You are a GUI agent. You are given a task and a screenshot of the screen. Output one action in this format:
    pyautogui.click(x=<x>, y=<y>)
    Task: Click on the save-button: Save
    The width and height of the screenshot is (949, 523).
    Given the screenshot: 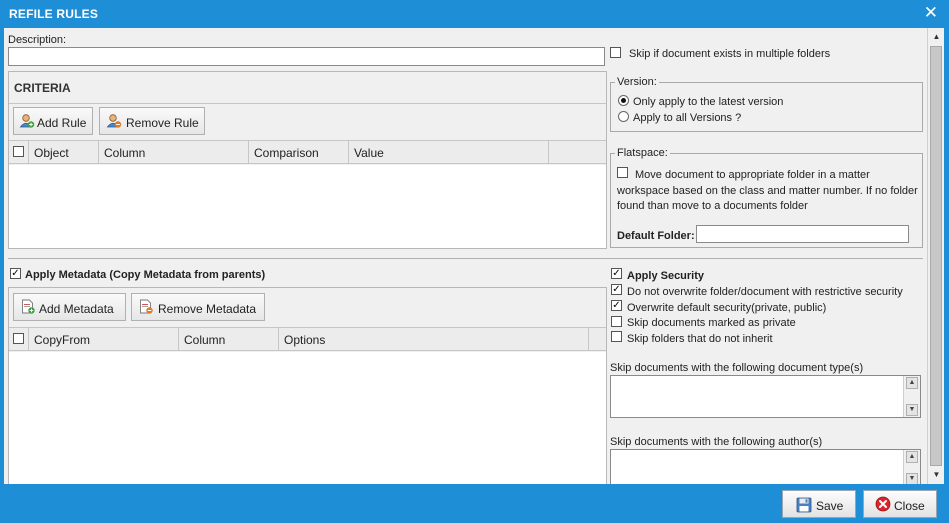 What is the action you would take?
    pyautogui.click(x=819, y=504)
    